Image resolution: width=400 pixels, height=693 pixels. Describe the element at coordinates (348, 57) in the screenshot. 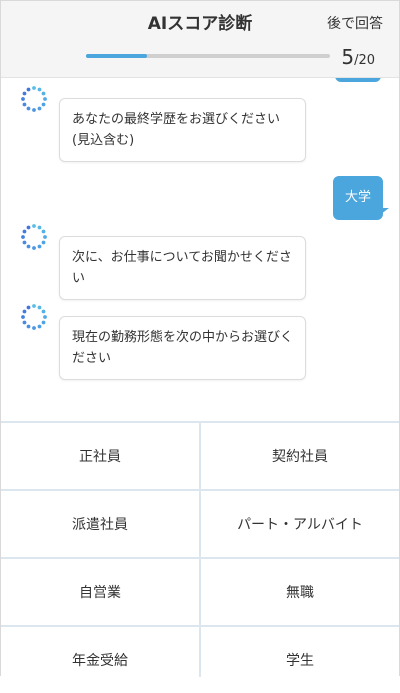

I see `progress-current: 5` at that location.